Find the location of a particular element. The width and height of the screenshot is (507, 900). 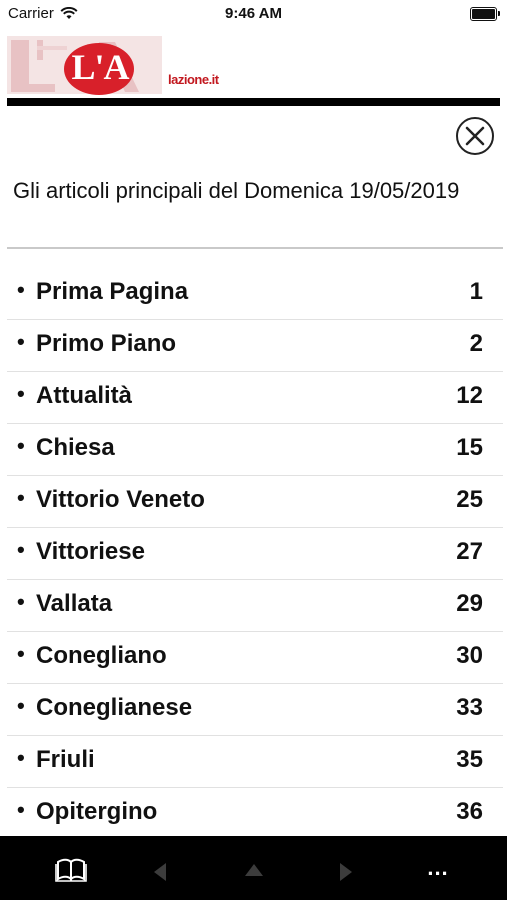

toc-item-label: Primo Piano is located at coordinates (106, 343).